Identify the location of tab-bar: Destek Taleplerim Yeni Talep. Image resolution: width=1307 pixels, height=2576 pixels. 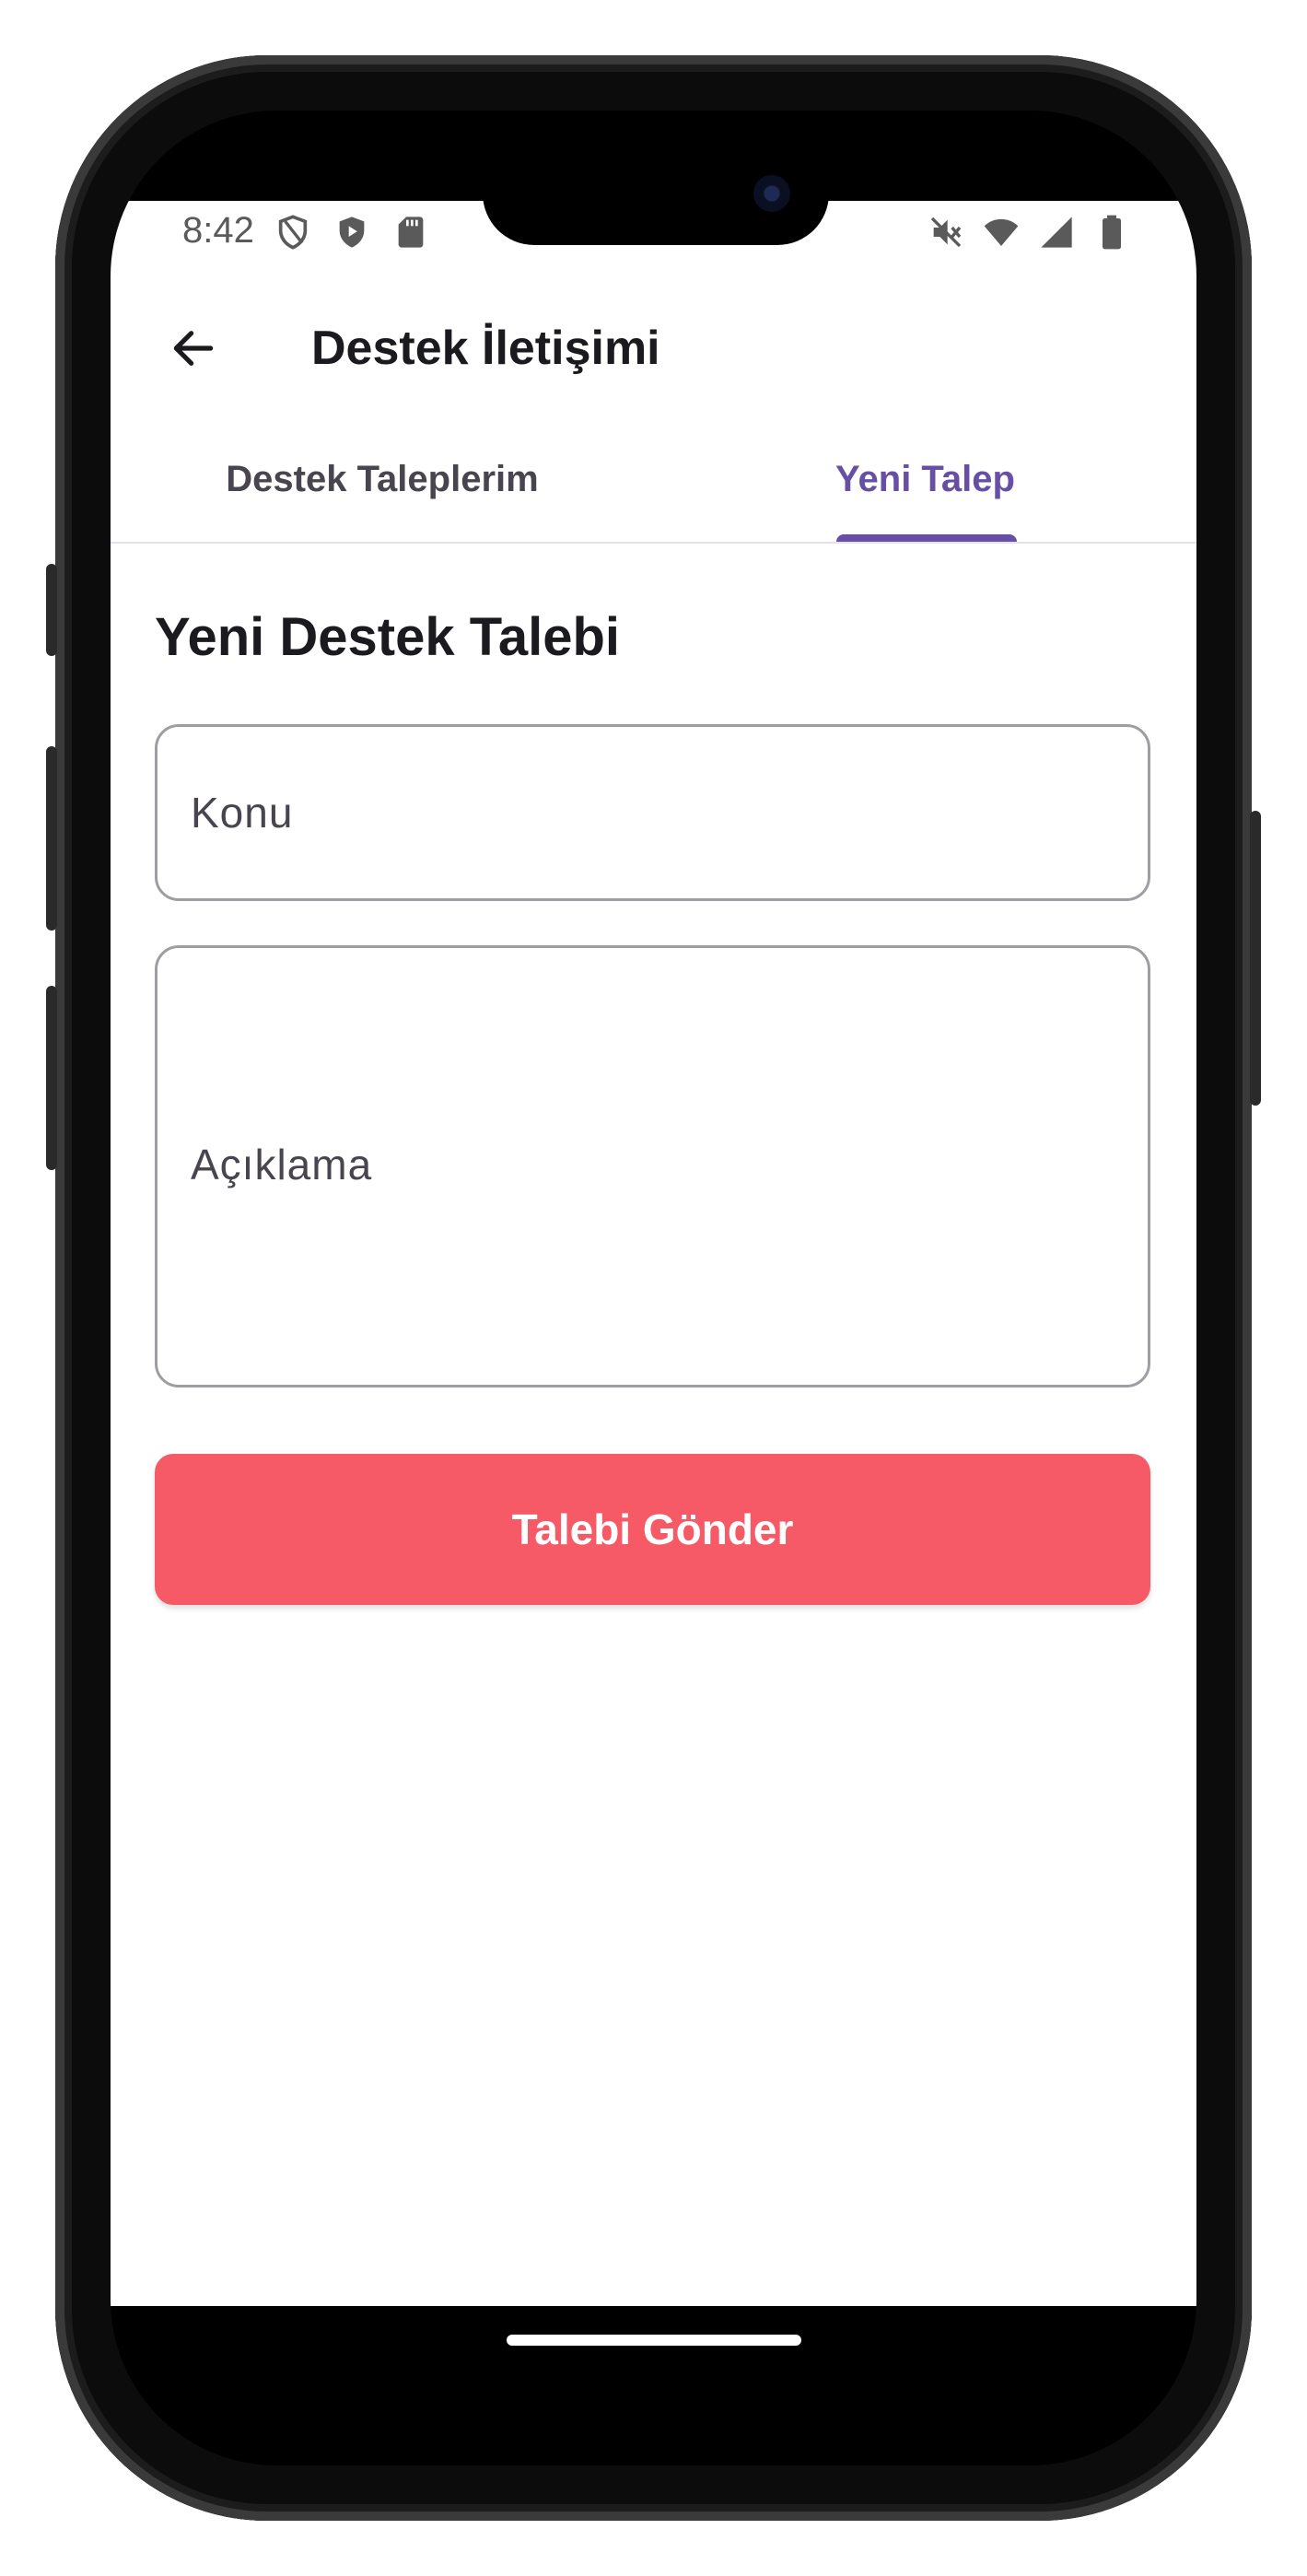
(653, 487).